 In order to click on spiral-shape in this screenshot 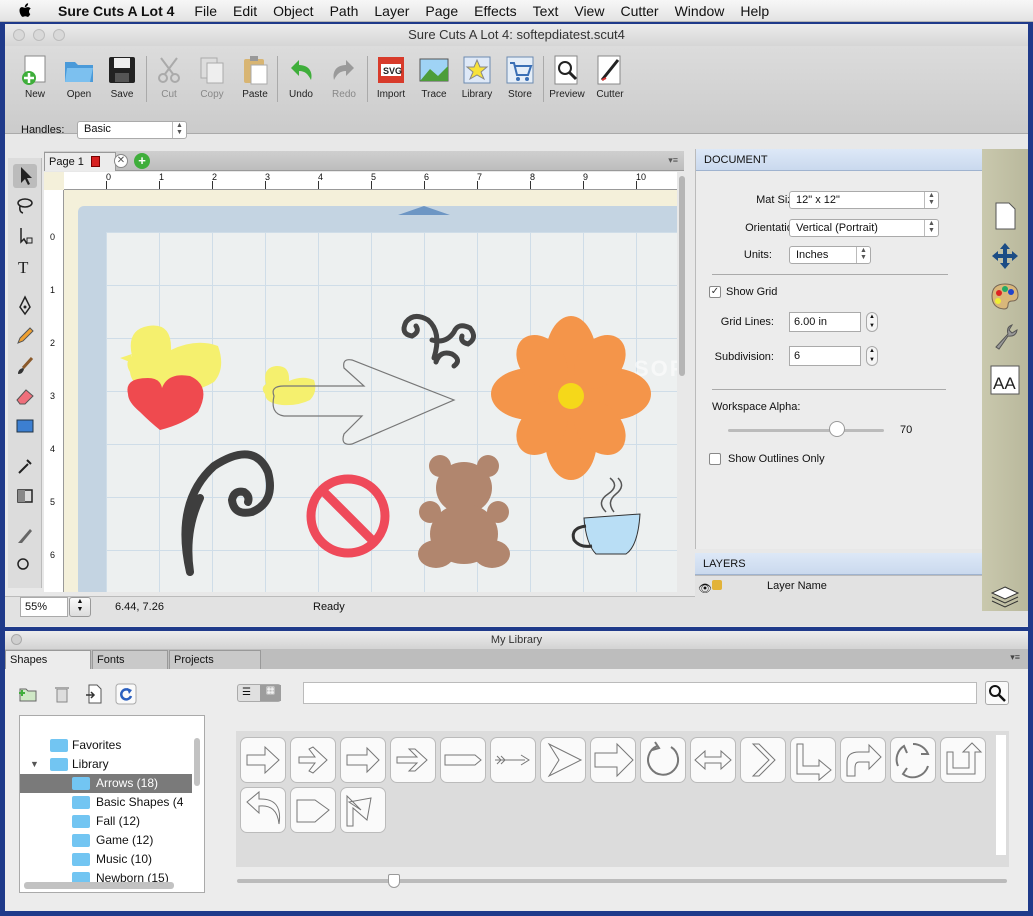, I will do `click(227, 513)`.